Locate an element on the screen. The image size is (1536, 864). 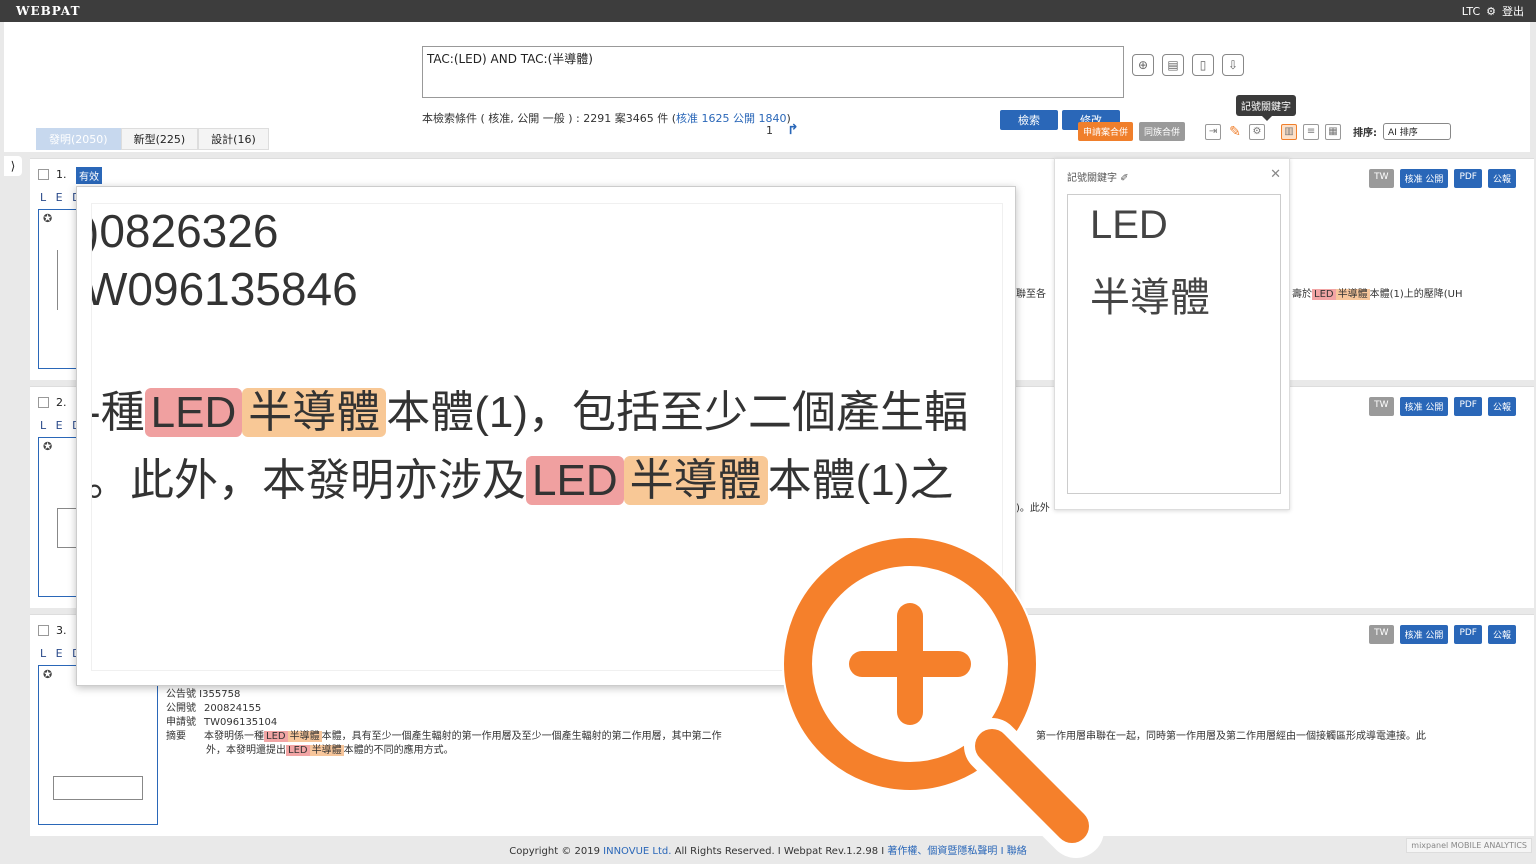
conditions-text: 本檢索條件 ( 核准, 公開 一般 ) : 2291 案3465 件 ( is located at coordinates (549, 118).